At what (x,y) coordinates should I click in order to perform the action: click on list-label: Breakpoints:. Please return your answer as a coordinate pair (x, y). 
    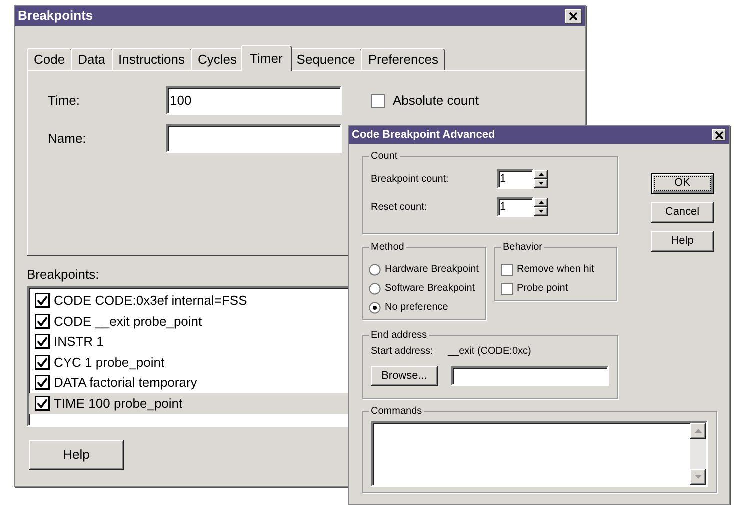
    Looking at the image, I should click on (63, 275).